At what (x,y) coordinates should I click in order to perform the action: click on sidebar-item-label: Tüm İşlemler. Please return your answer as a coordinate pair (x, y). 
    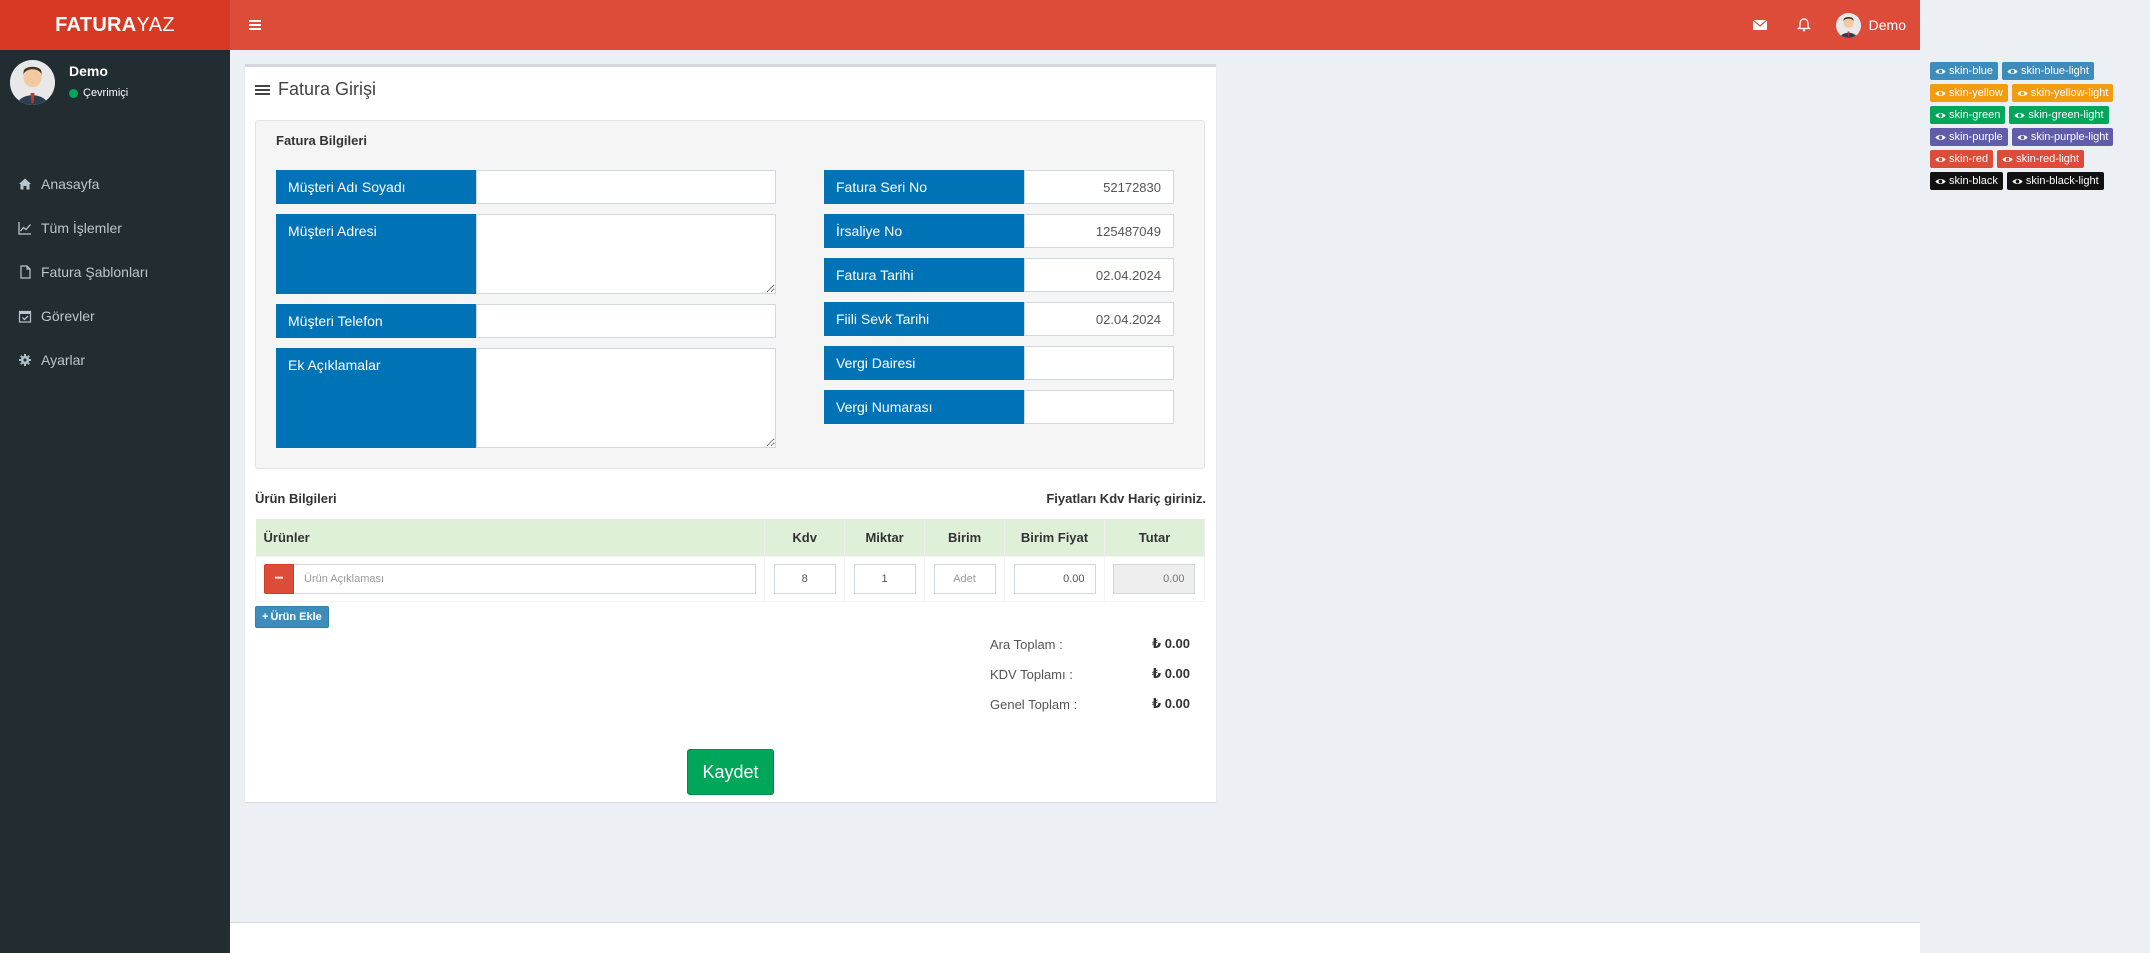
    Looking at the image, I should click on (81, 228).